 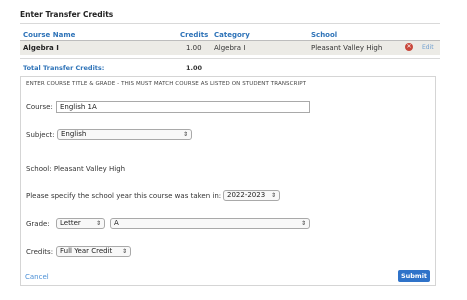 I want to click on total-credits-label: Total Transfer Credits:, so click(x=64, y=68).